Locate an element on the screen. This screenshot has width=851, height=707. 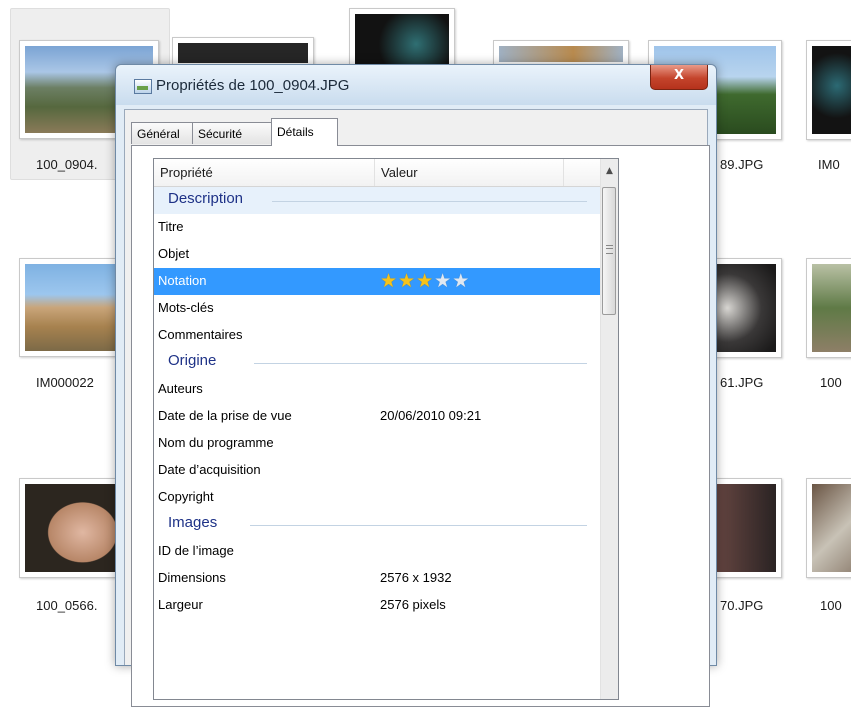
property-name: Objet is located at coordinates (174, 253).